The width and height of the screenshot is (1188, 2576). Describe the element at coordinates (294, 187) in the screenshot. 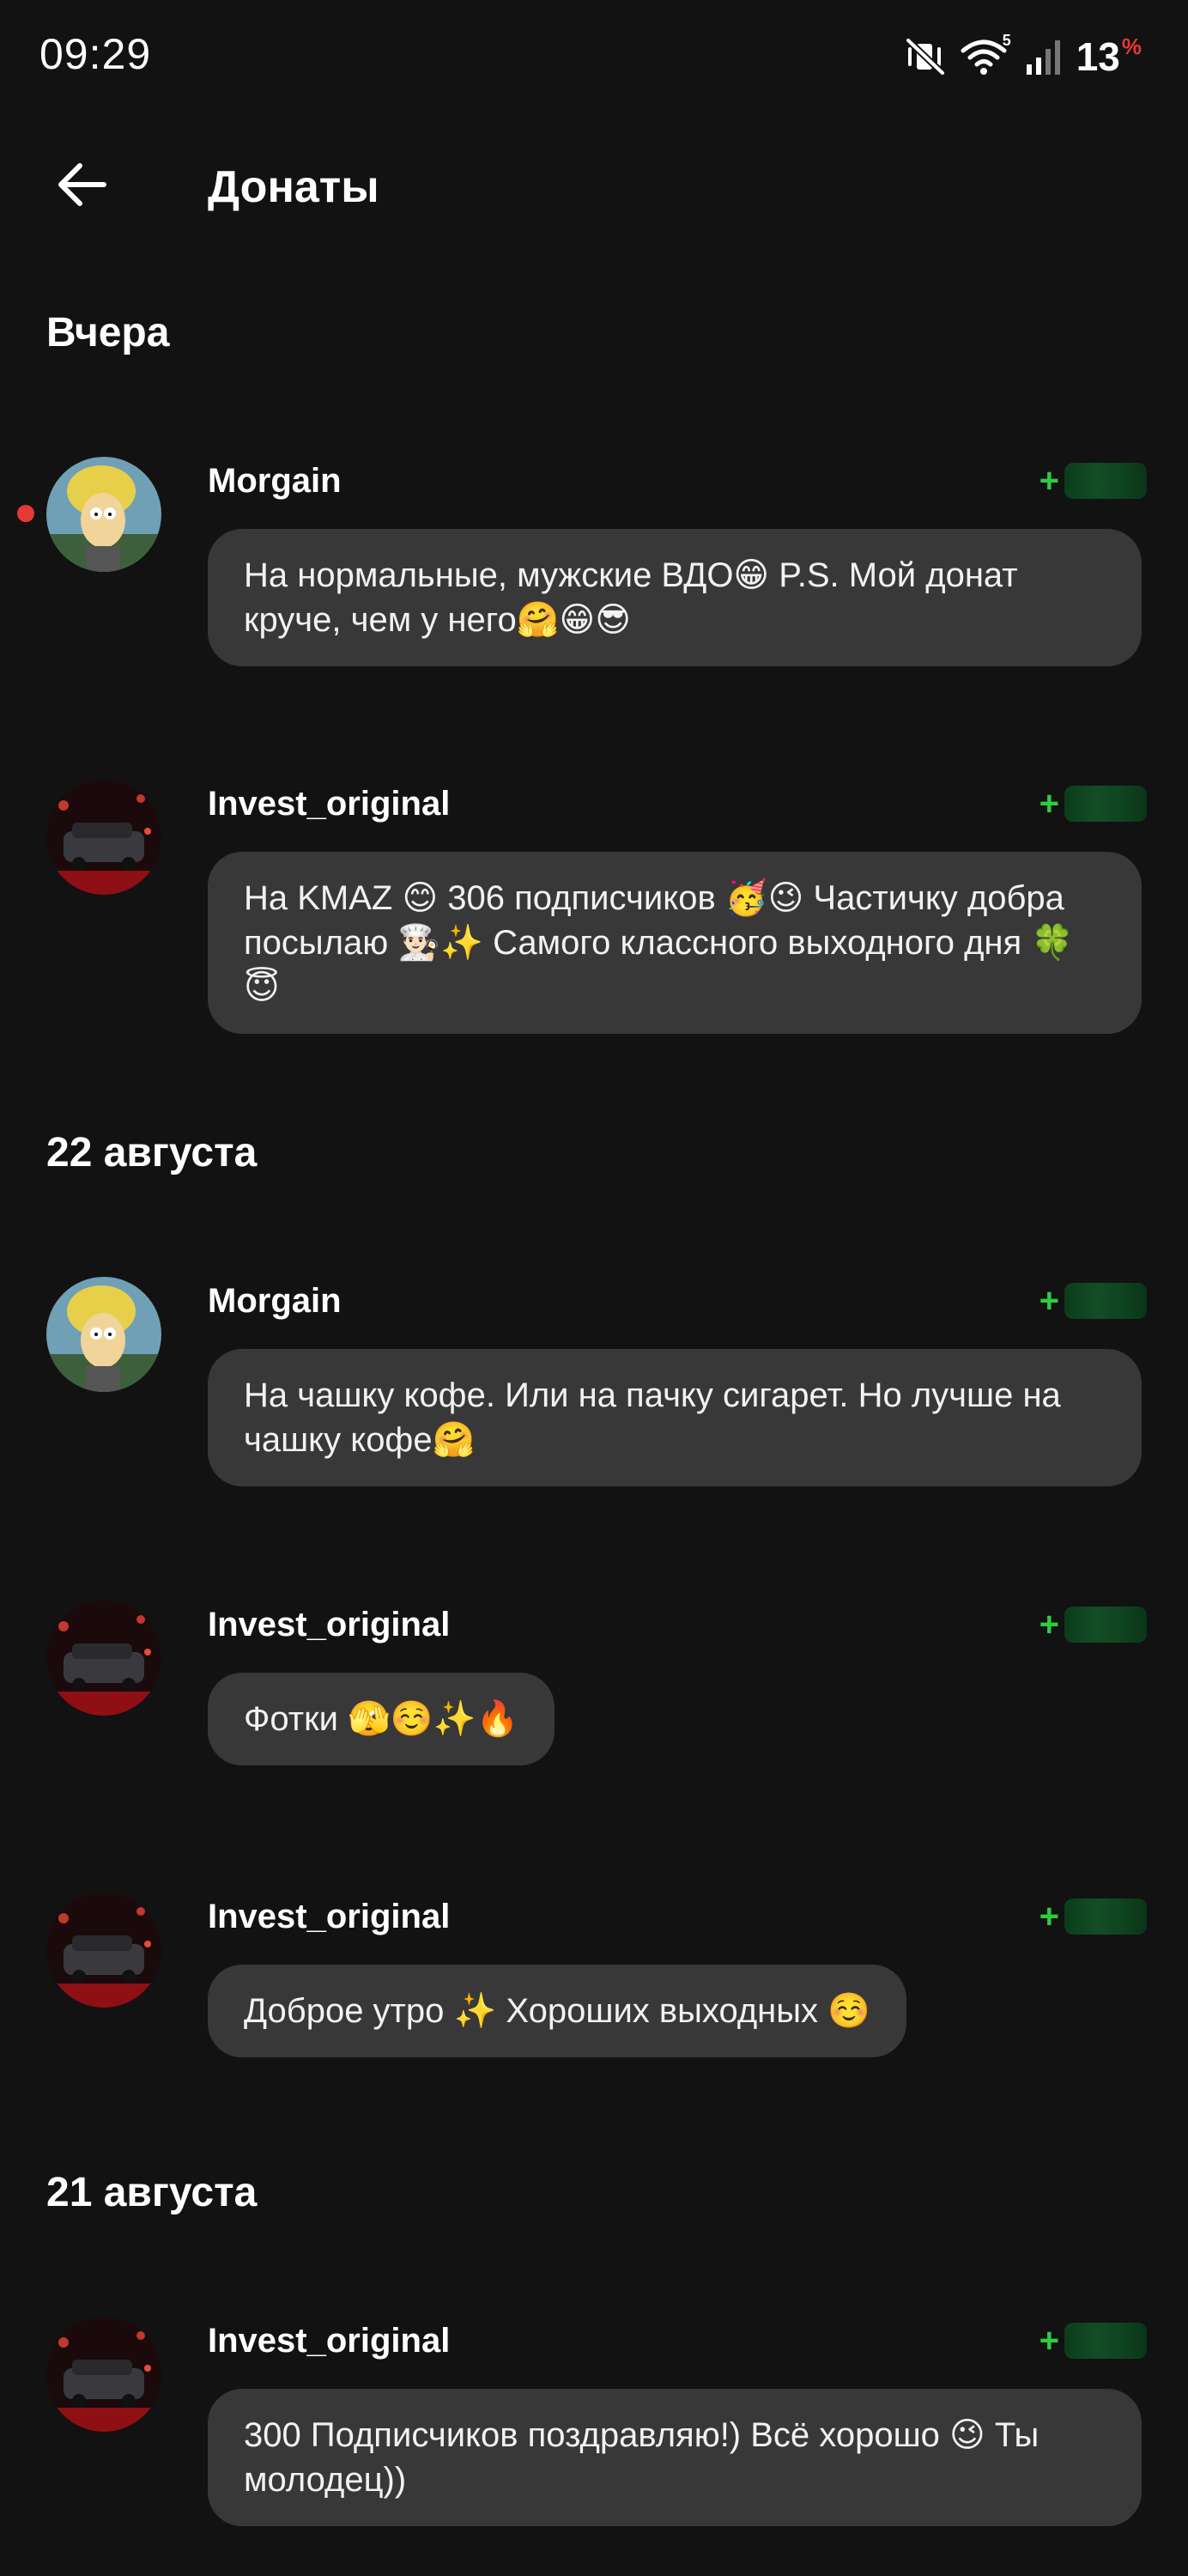

I see `page-title: Донаты` at that location.